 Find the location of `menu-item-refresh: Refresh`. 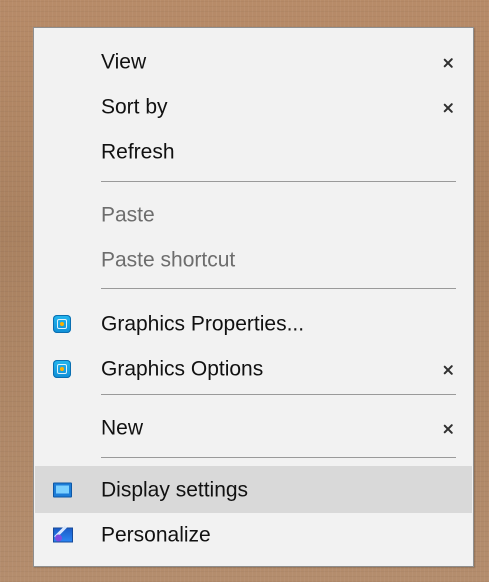

menu-item-refresh: Refresh is located at coordinates (253, 151).